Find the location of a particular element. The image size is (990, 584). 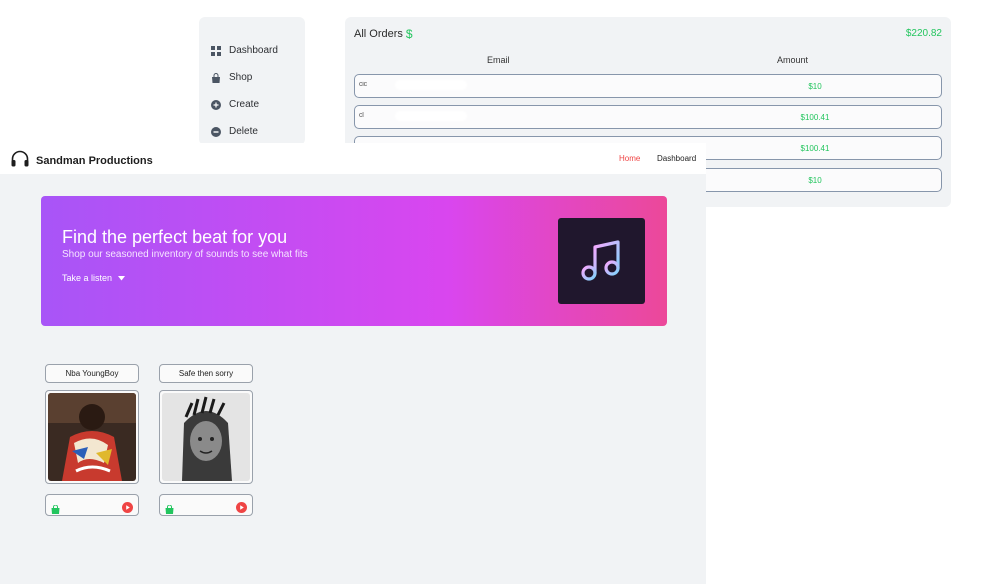

sidebar-item-label: Delete is located at coordinates (243, 131).